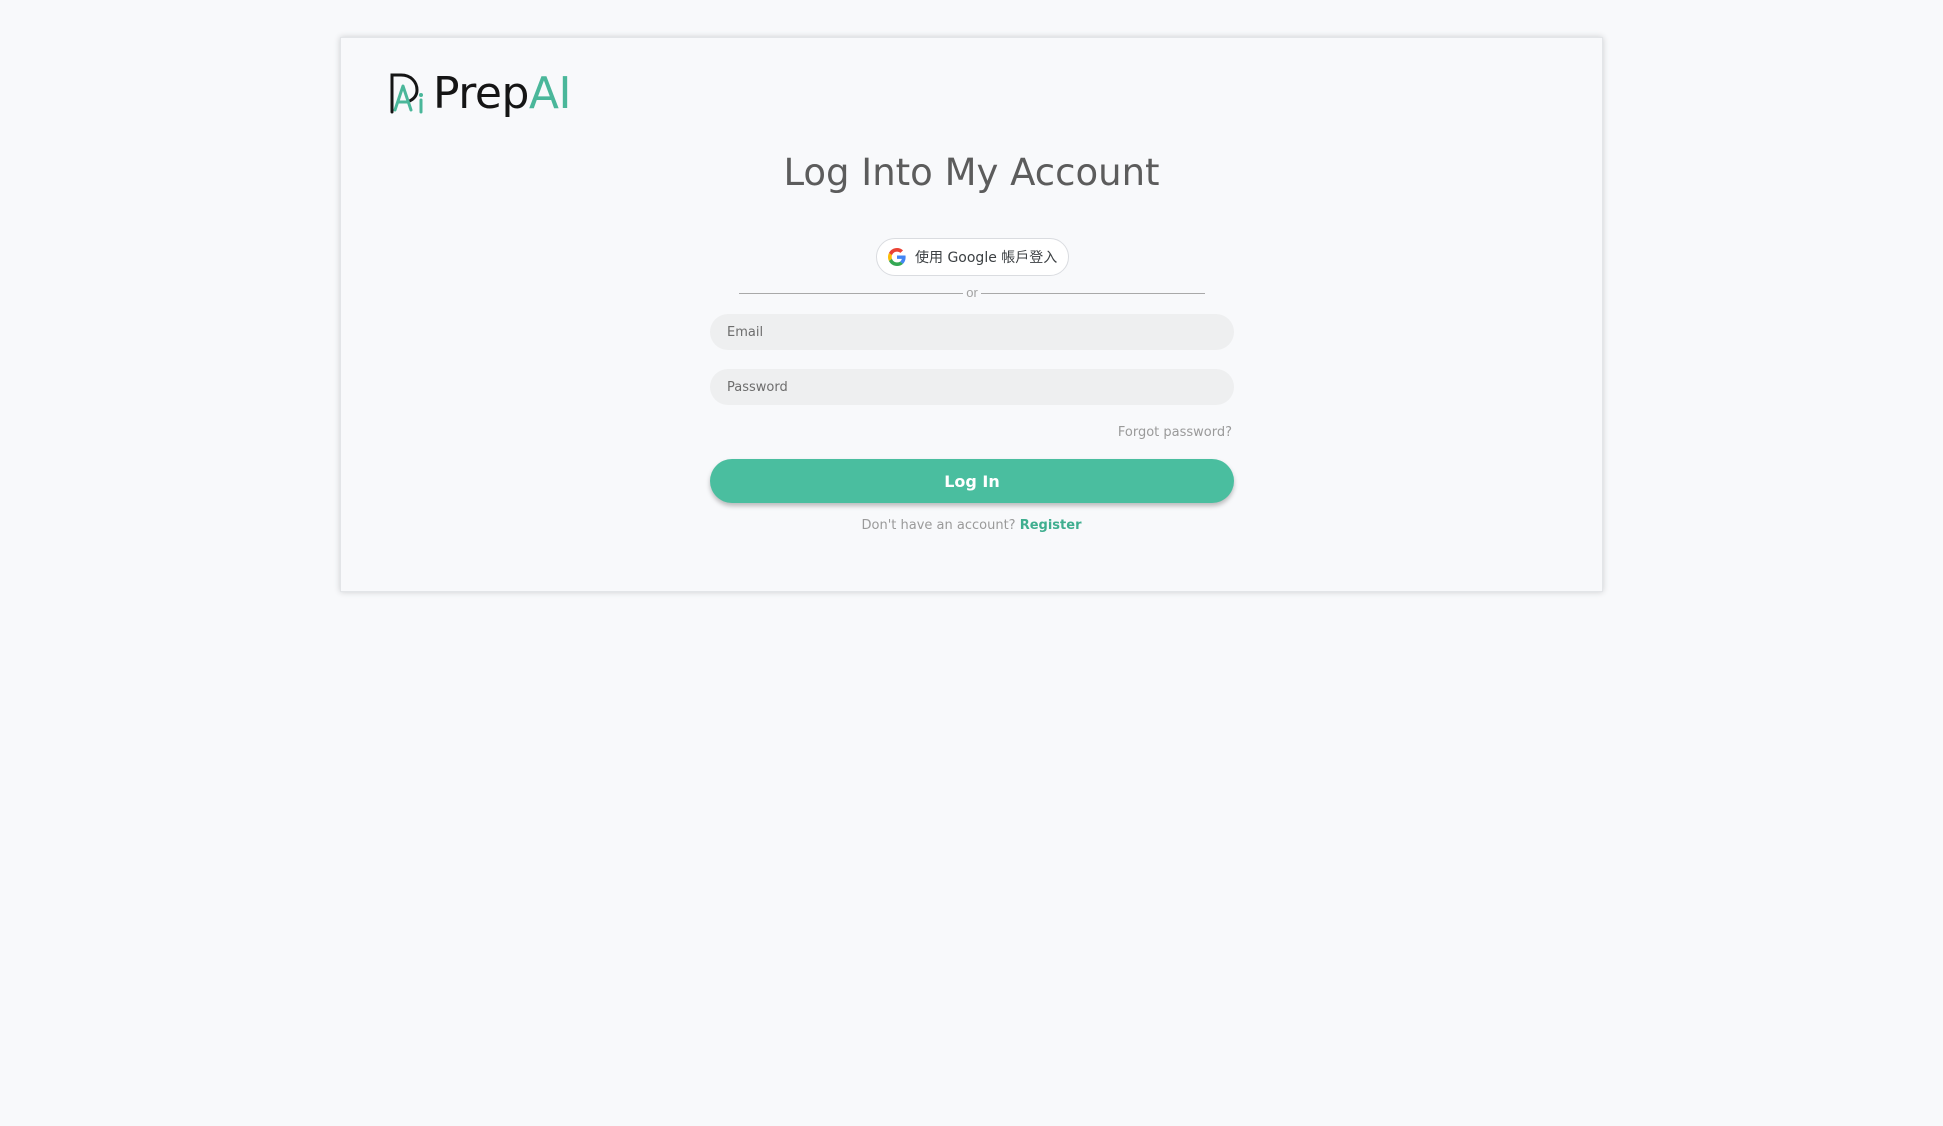 Image resolution: width=1943 pixels, height=1126 pixels. What do you see at coordinates (897, 257) in the screenshot?
I see `google-g-icon` at bounding box center [897, 257].